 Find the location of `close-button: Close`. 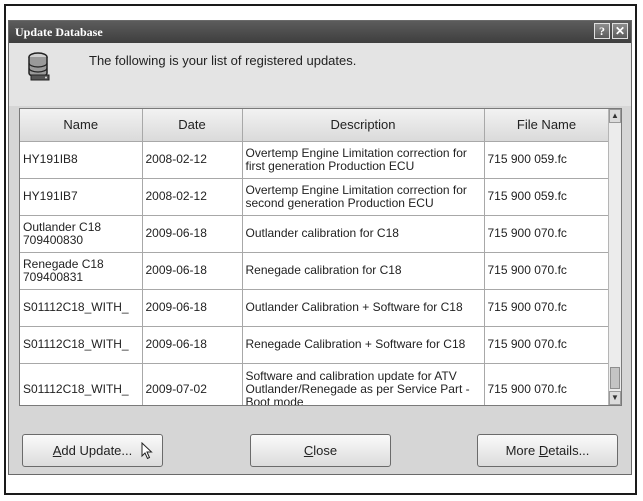

close-button: Close is located at coordinates (320, 450).